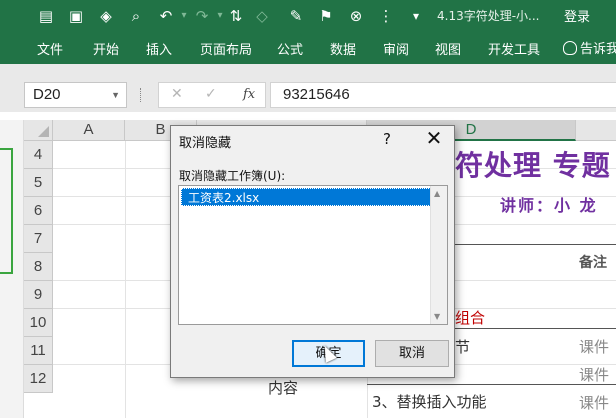  Describe the element at coordinates (577, 15) in the screenshot. I see `login-link: 登录` at that location.